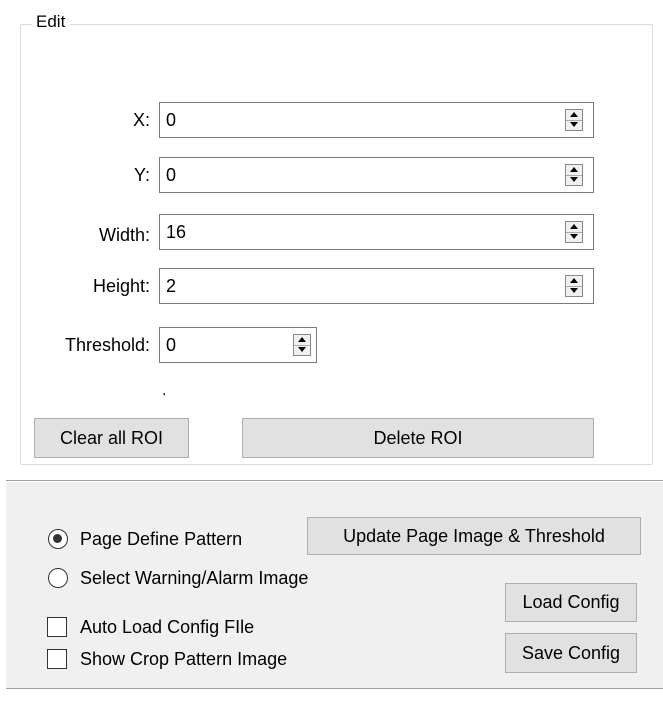 The image size is (663, 702). I want to click on x-label: X:, so click(141, 120).